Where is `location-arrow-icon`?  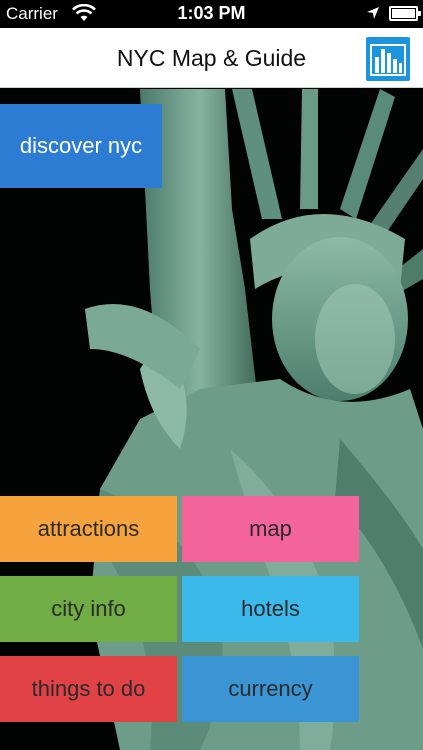 location-arrow-icon is located at coordinates (373, 13).